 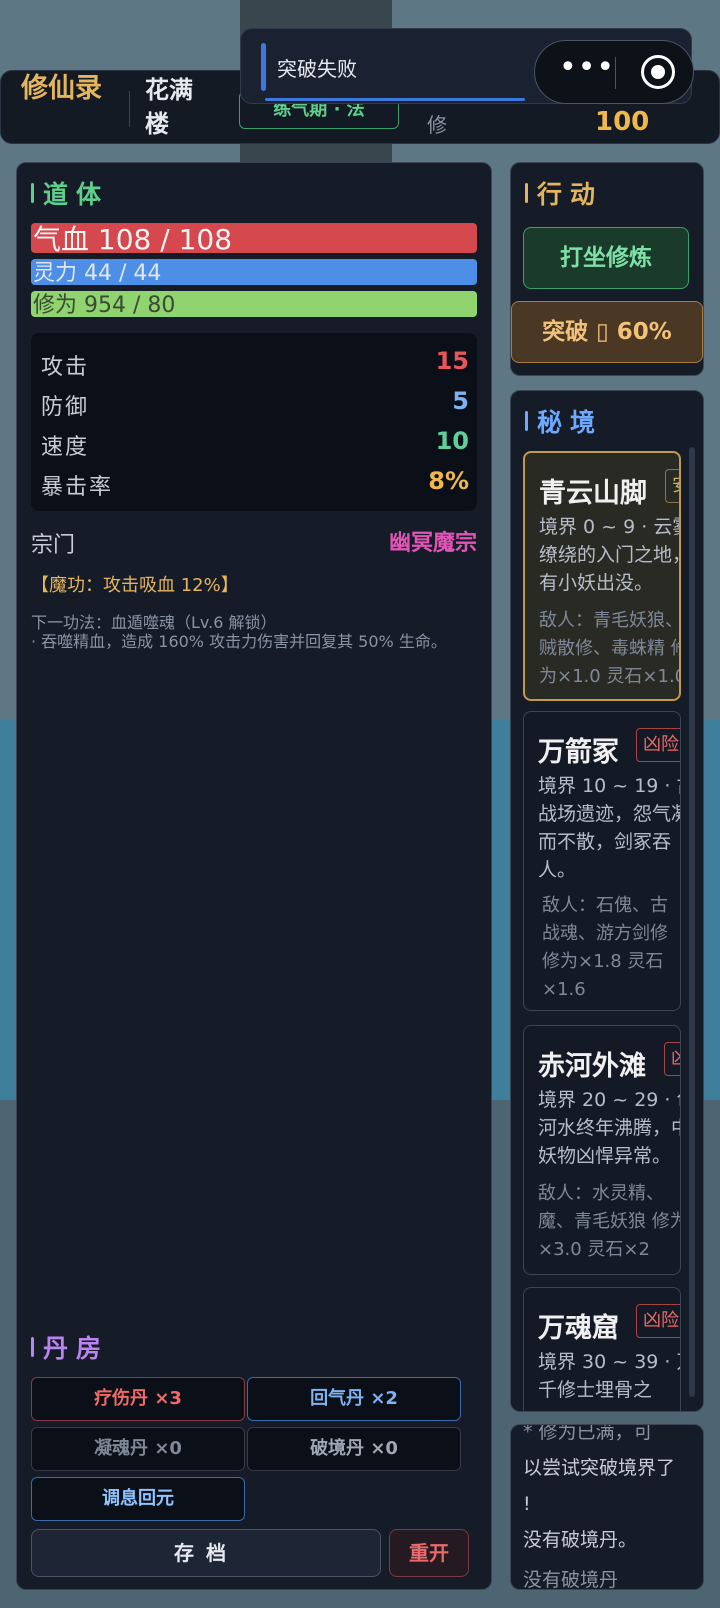 I want to click on miniprogram-capsule: •••, so click(x=614, y=72).